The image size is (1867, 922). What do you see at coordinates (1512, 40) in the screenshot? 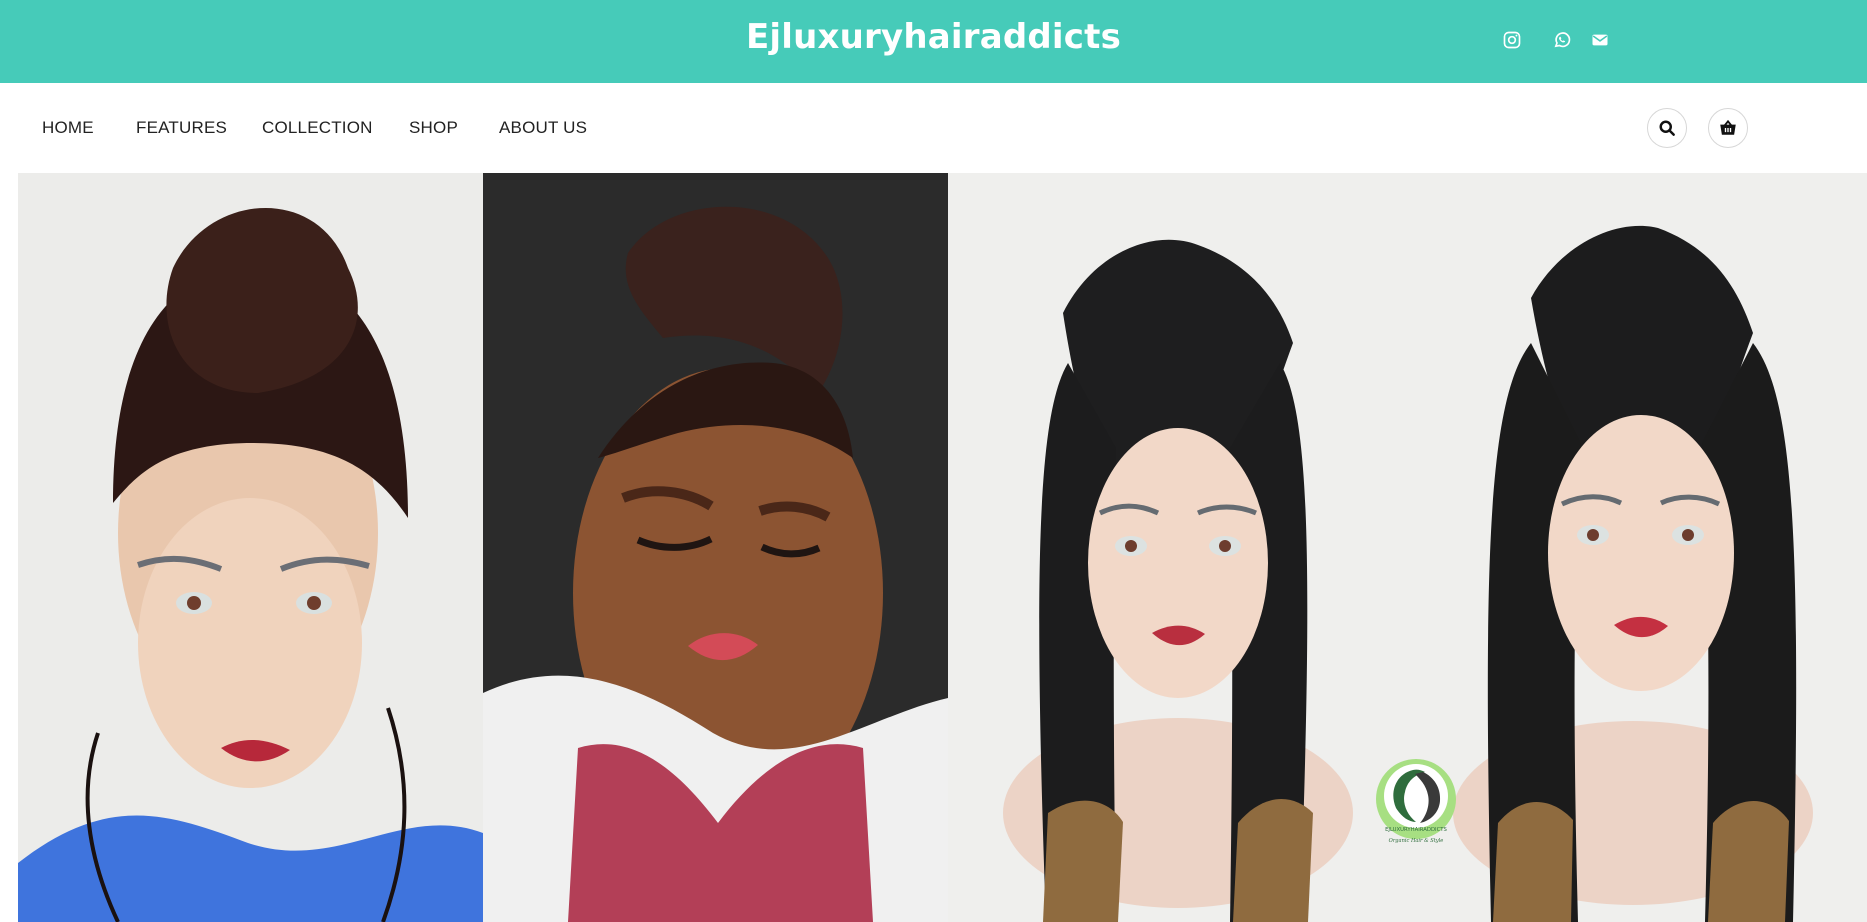
I see `instagram-icon` at bounding box center [1512, 40].